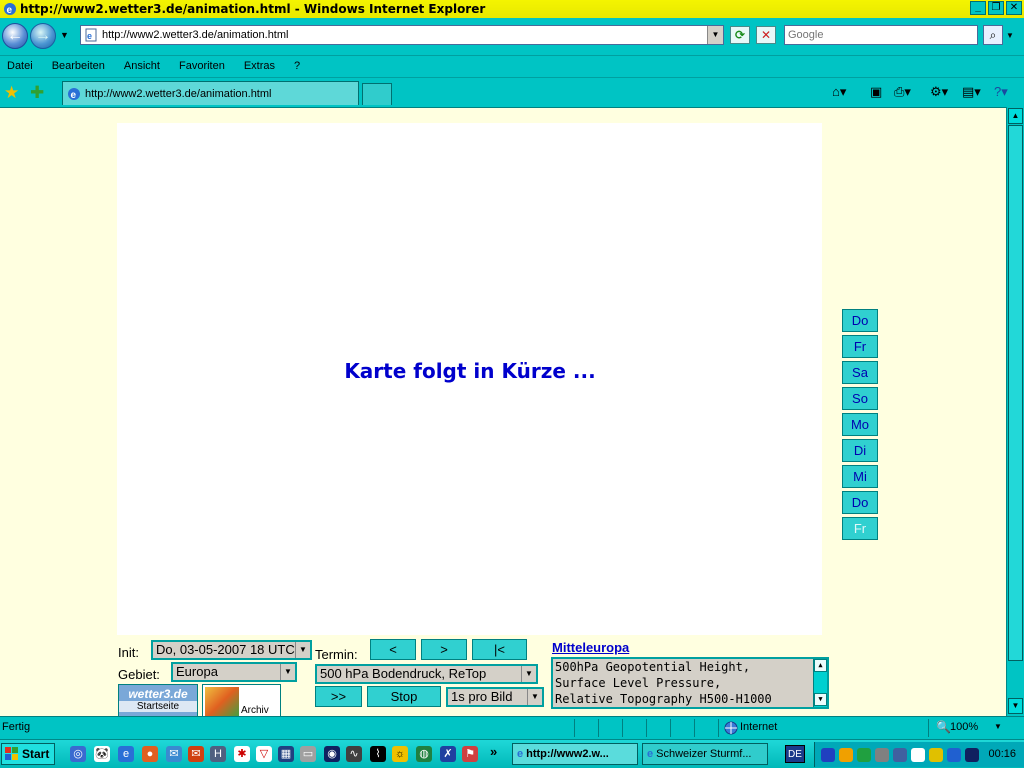 The image size is (1024, 768). What do you see at coordinates (860, 320) in the screenshot?
I see `day-button-do: Do` at bounding box center [860, 320].